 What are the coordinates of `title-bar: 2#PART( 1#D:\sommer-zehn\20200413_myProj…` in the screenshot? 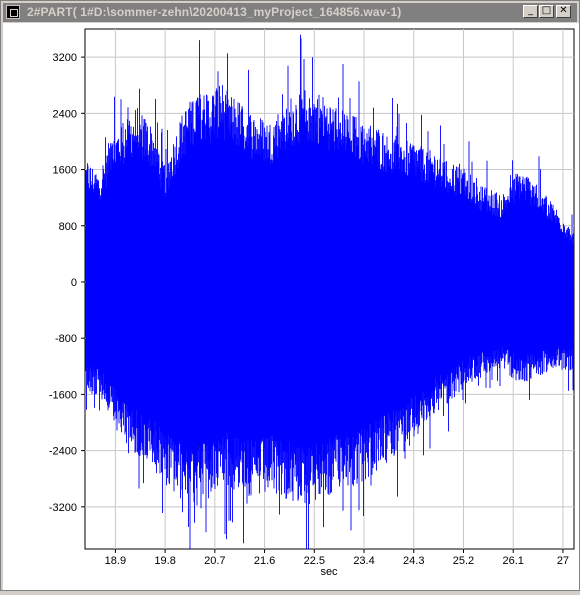 It's located at (290, 12).